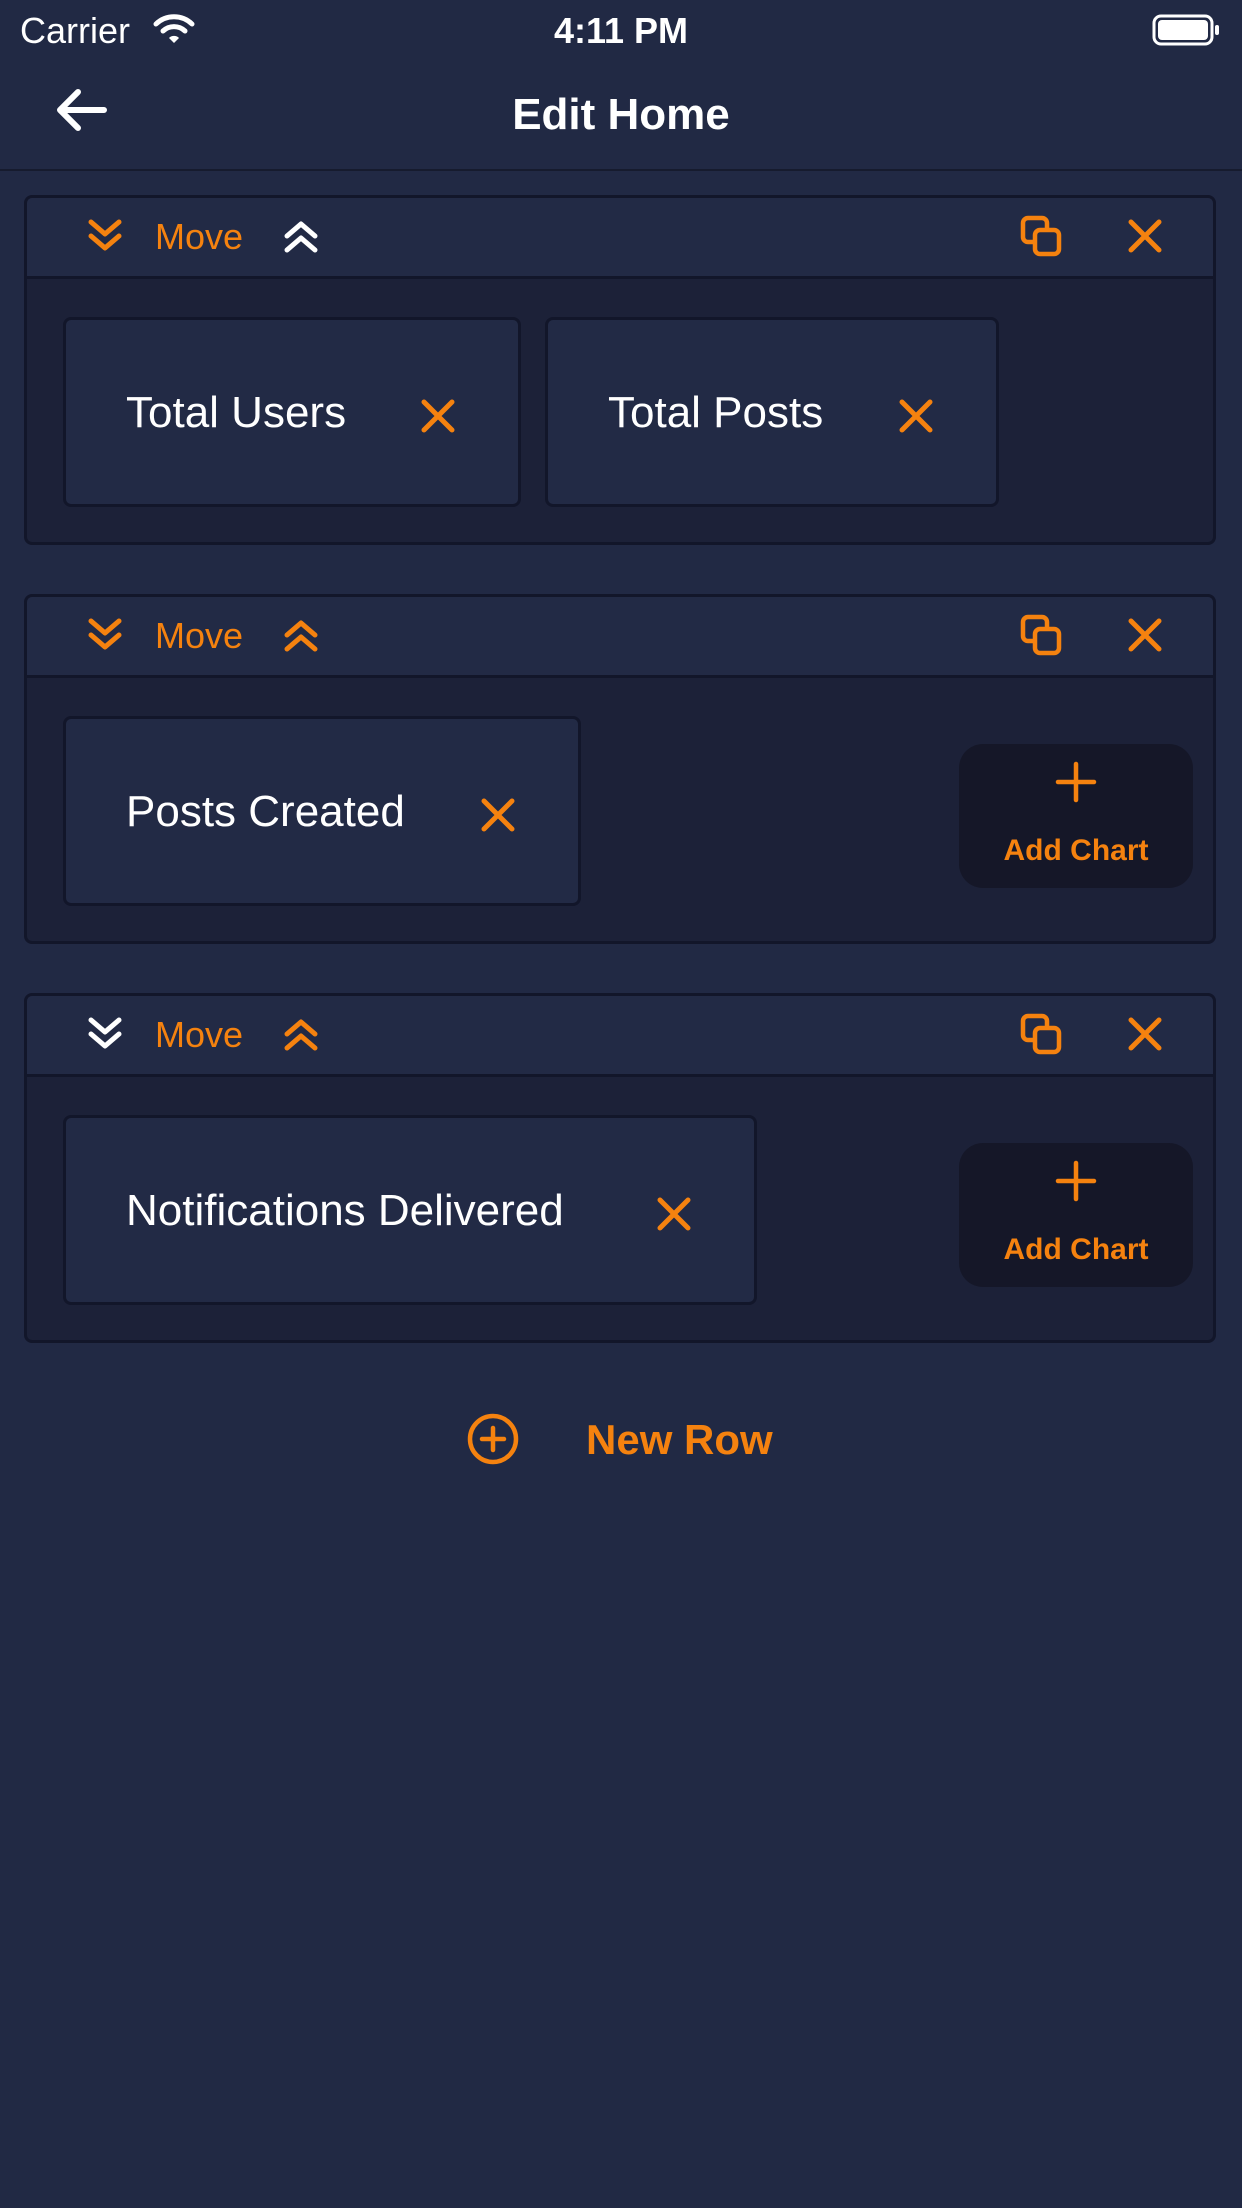 The width and height of the screenshot is (1242, 2208). What do you see at coordinates (345, 1210) in the screenshot?
I see `chart-chip-label: Notifications Delivered` at bounding box center [345, 1210].